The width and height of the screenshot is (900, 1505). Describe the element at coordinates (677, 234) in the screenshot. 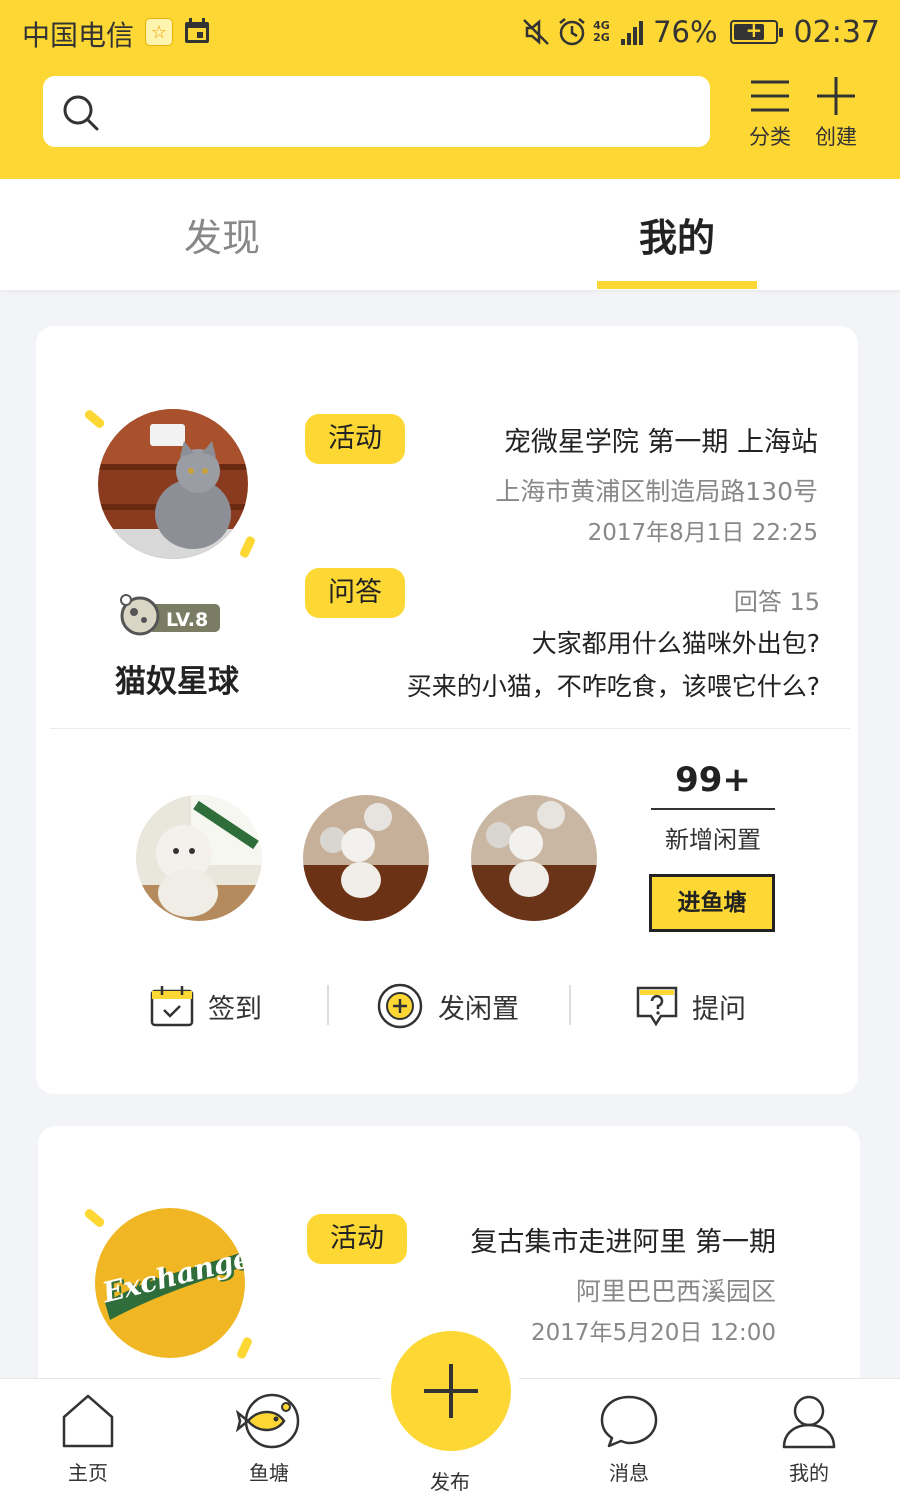

I see `tab-mine: 我的` at that location.